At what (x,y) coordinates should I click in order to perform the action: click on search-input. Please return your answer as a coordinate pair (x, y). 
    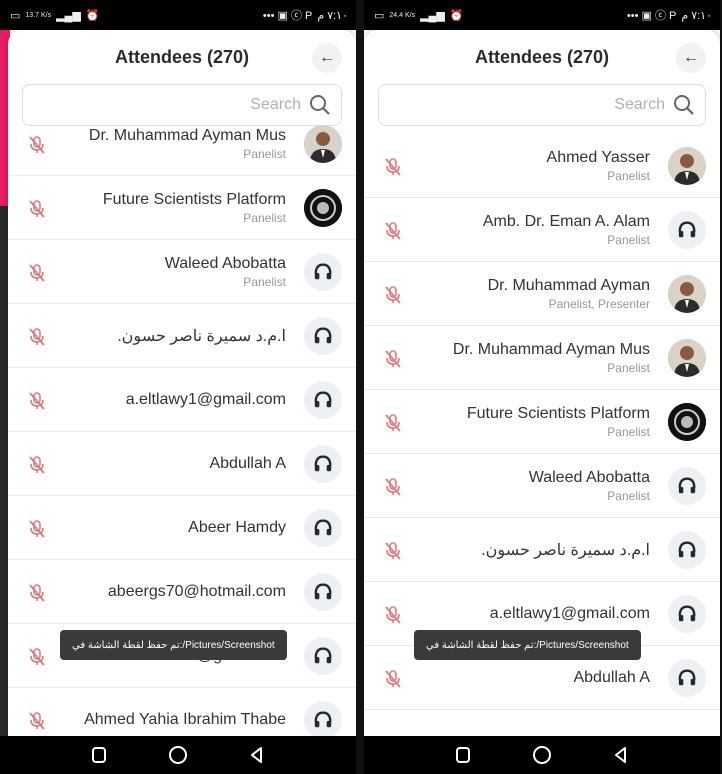
    Looking at the image, I should click on (565, 105).